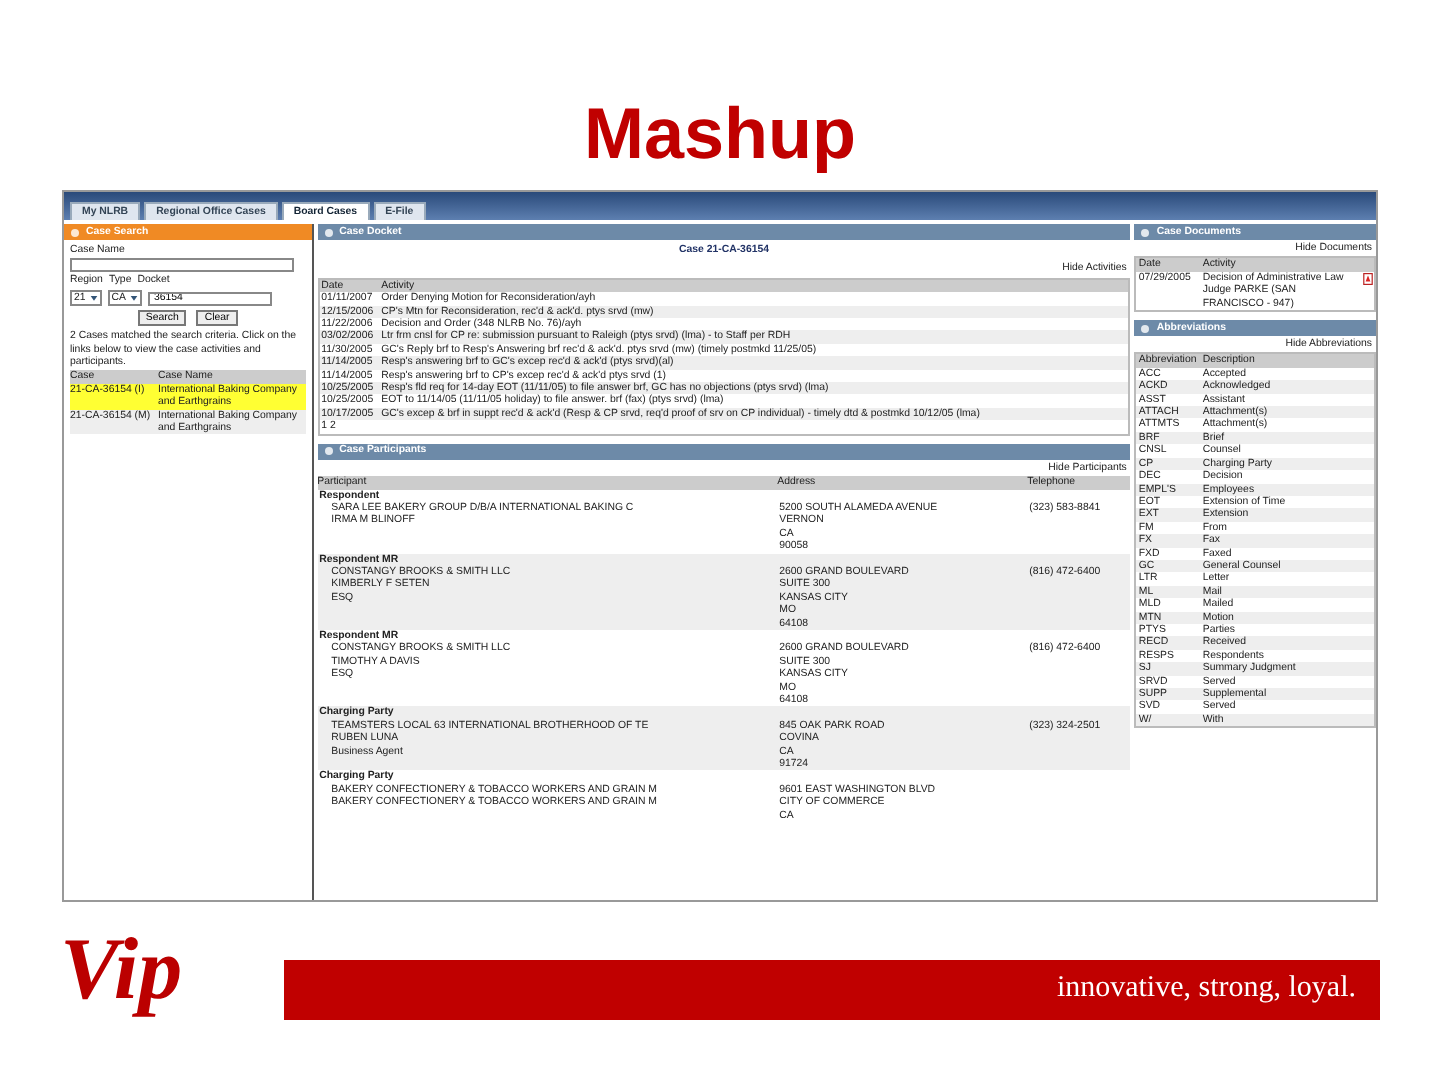  I want to click on slide-title: Mashup, so click(719, 134).